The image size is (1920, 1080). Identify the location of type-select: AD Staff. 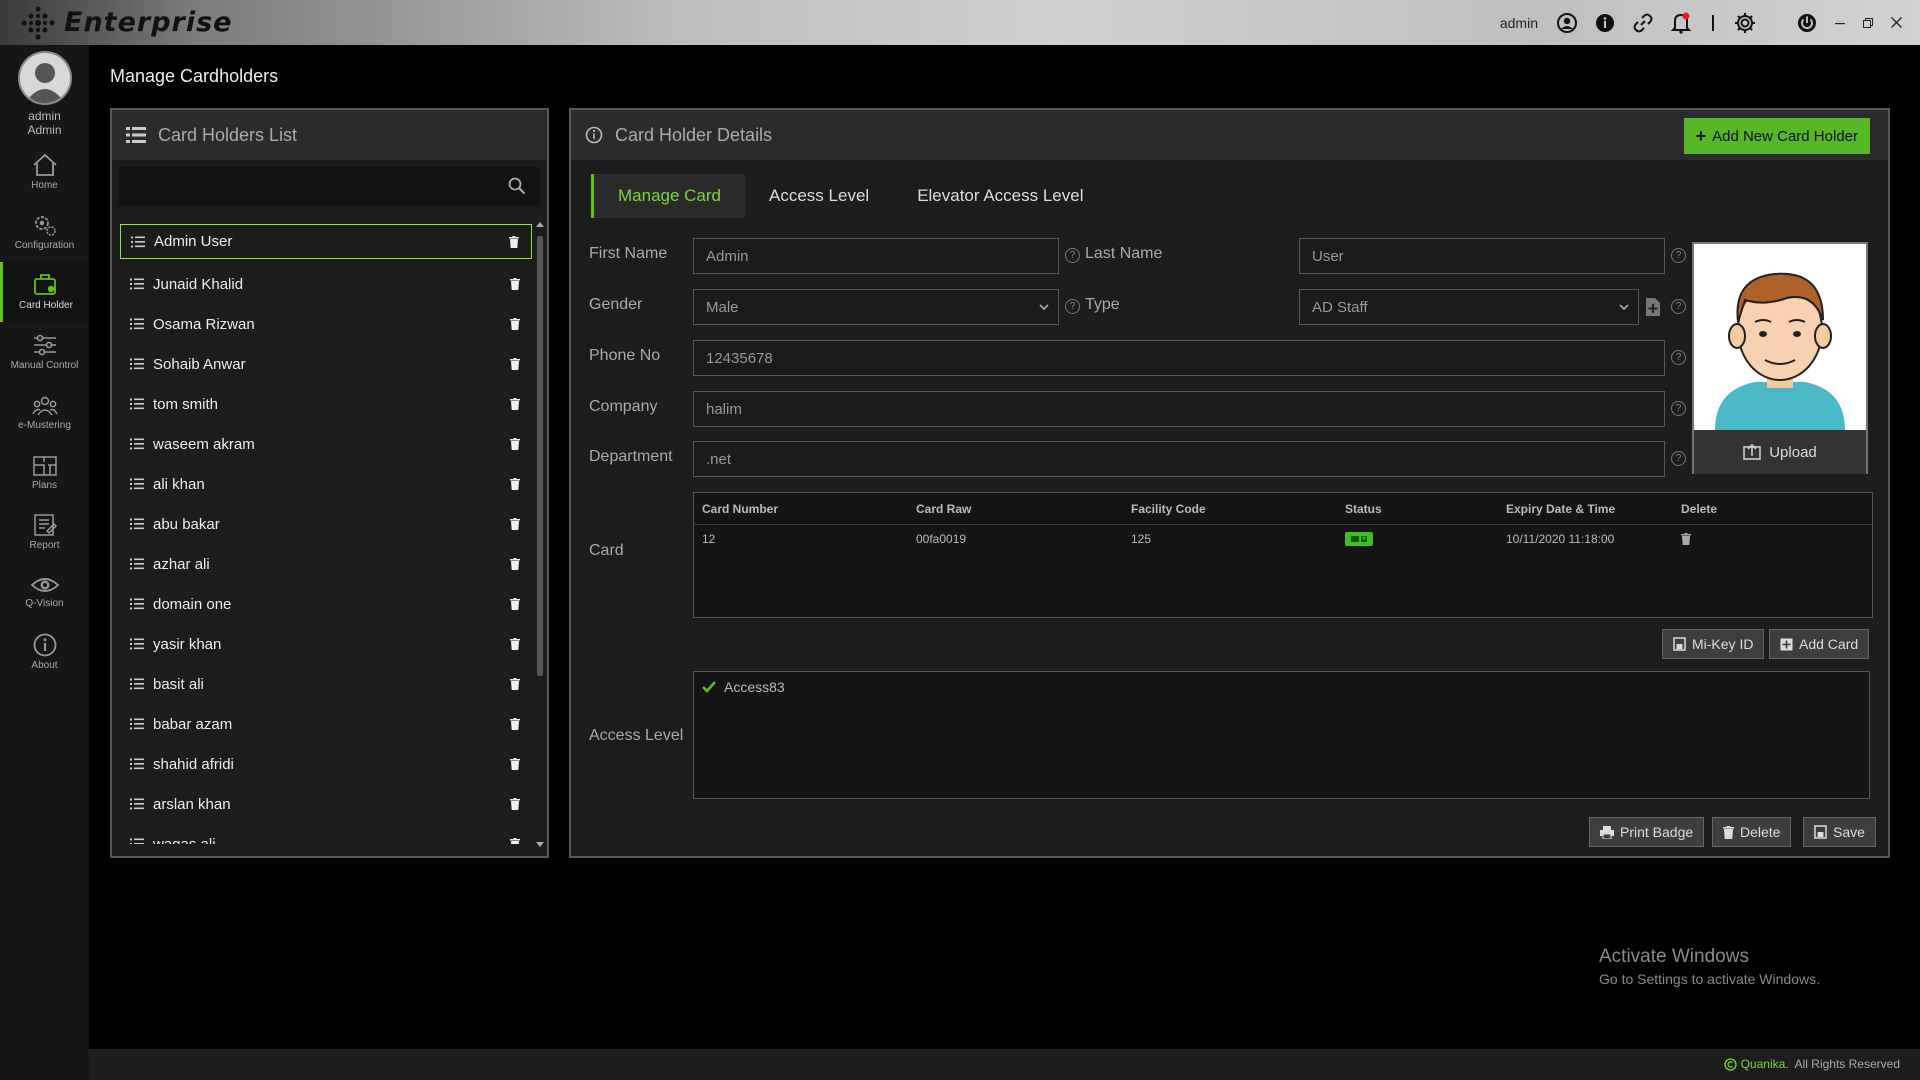
(1469, 307).